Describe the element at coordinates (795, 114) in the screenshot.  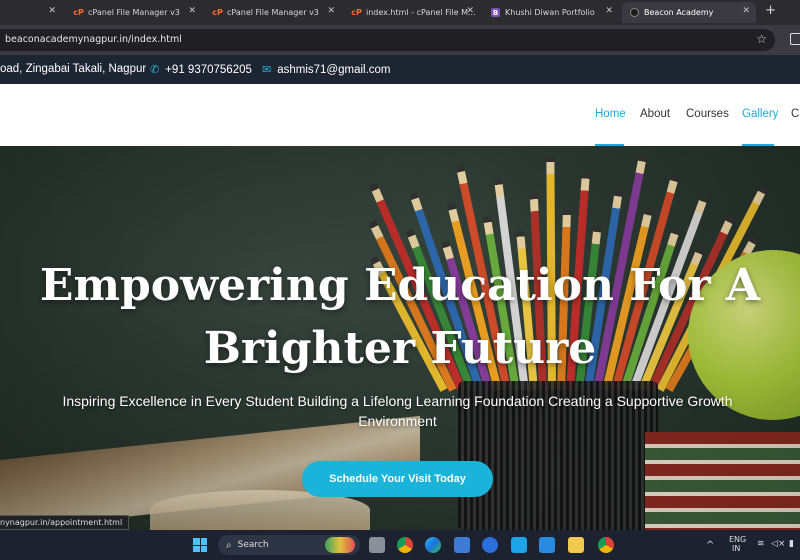
I see `nav-contact: C` at that location.